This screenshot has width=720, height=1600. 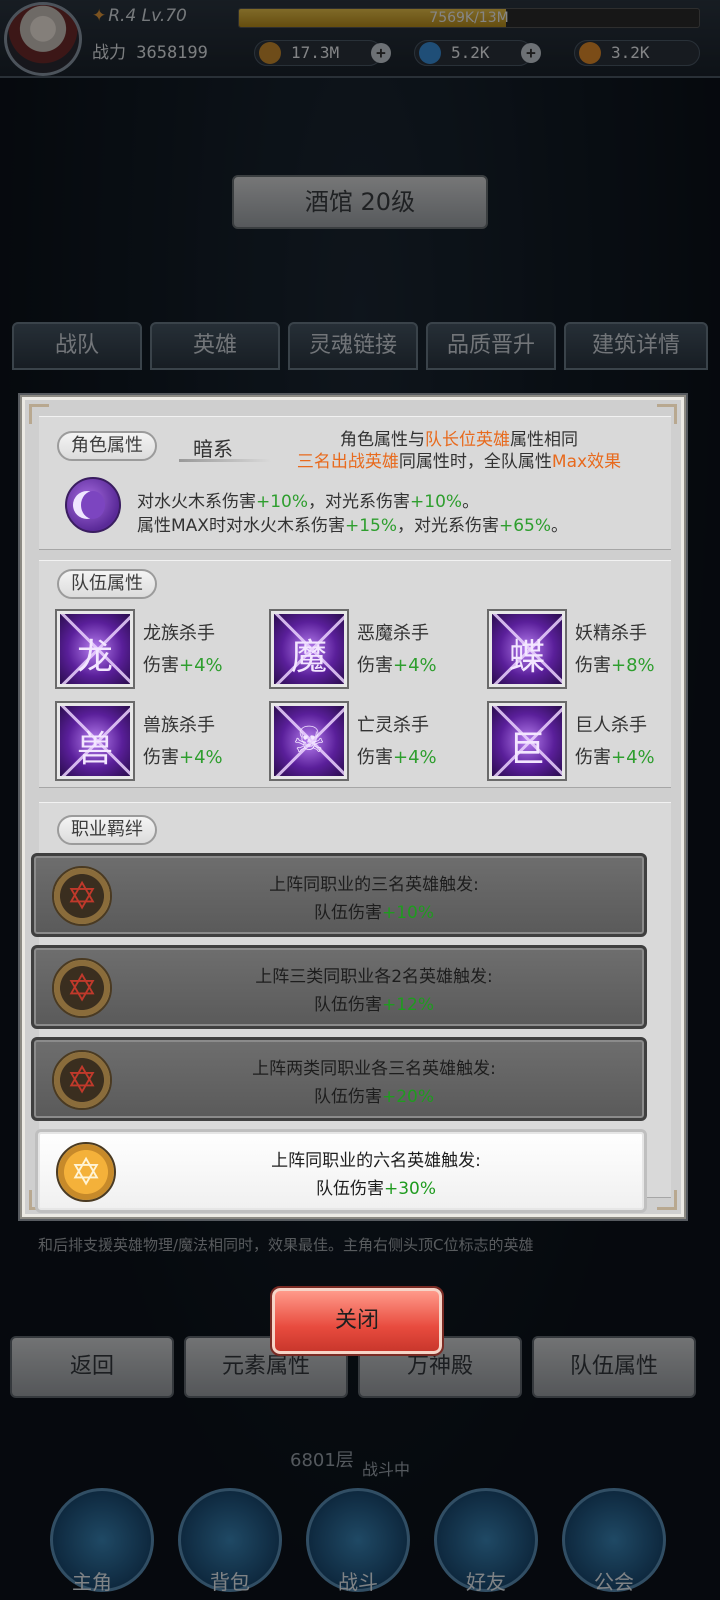 I want to click on effect-line-1: 对水火木系伤害+10%，对光系伤害+10%。, so click(x=308, y=499).